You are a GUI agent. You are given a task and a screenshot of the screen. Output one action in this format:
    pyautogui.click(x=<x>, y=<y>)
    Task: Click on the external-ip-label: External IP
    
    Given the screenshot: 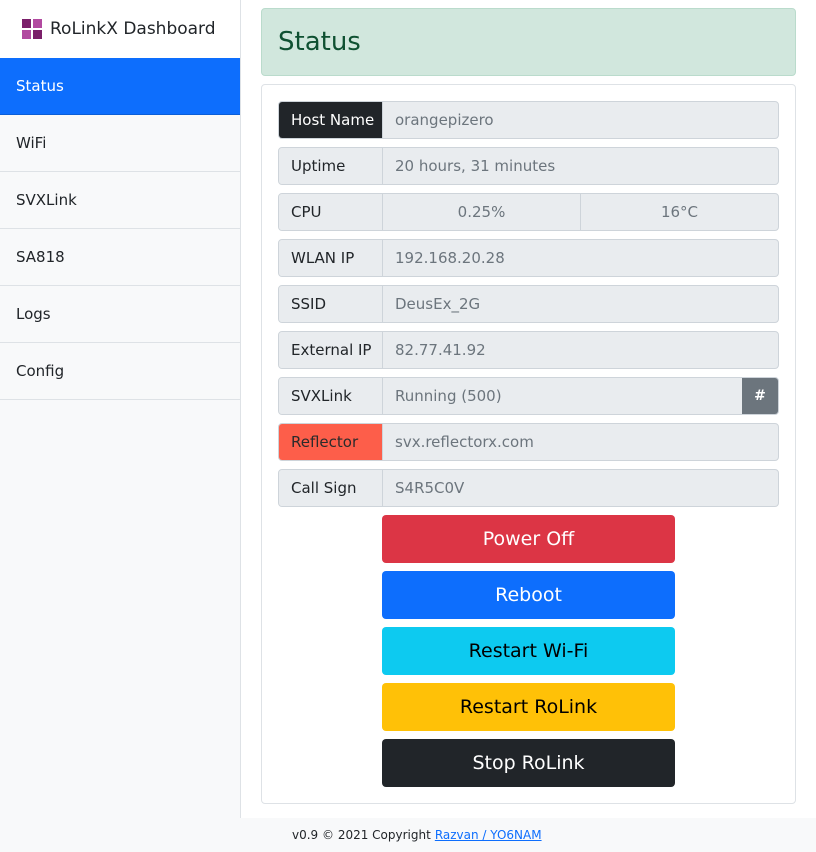 What is the action you would take?
    pyautogui.click(x=331, y=350)
    